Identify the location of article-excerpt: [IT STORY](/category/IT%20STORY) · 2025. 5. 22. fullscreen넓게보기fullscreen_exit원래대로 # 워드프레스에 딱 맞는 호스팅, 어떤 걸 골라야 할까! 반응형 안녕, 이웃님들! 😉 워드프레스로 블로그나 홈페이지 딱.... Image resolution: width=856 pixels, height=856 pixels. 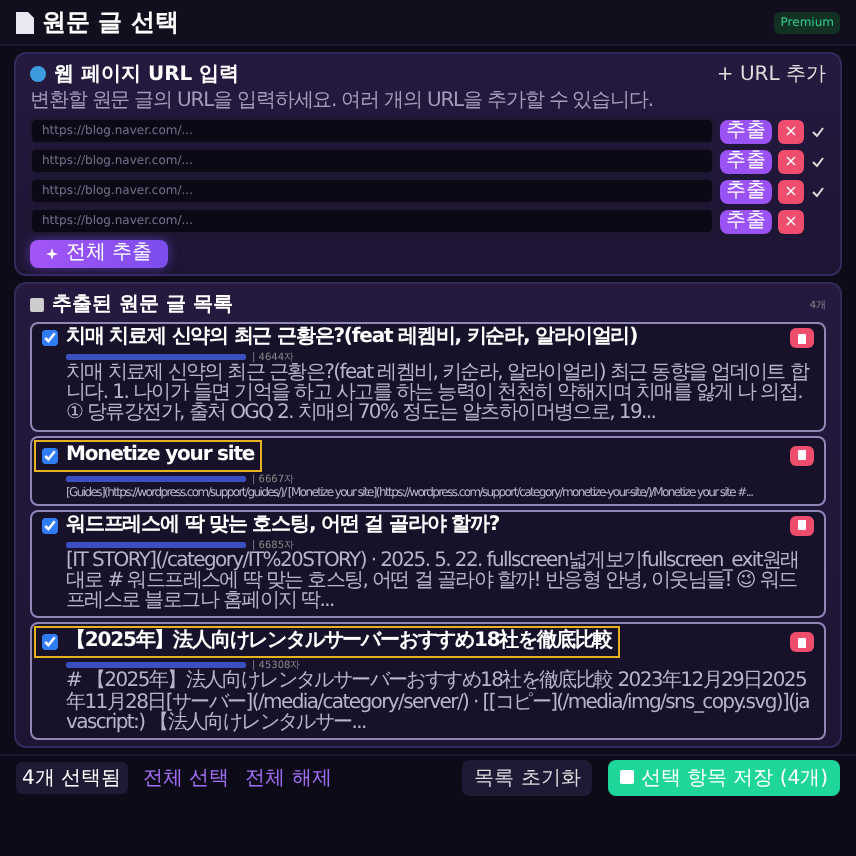
(433, 582).